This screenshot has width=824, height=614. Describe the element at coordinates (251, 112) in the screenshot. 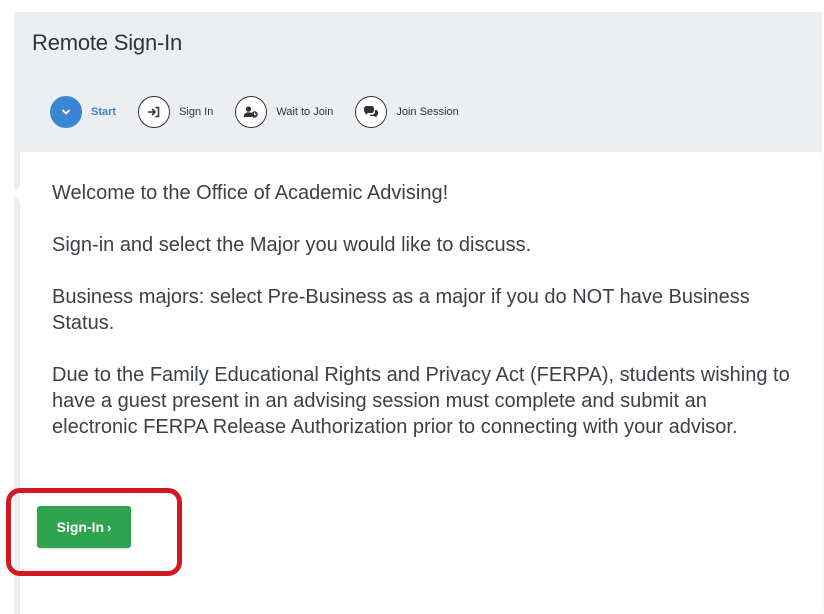

I see `user-clock-icon` at that location.